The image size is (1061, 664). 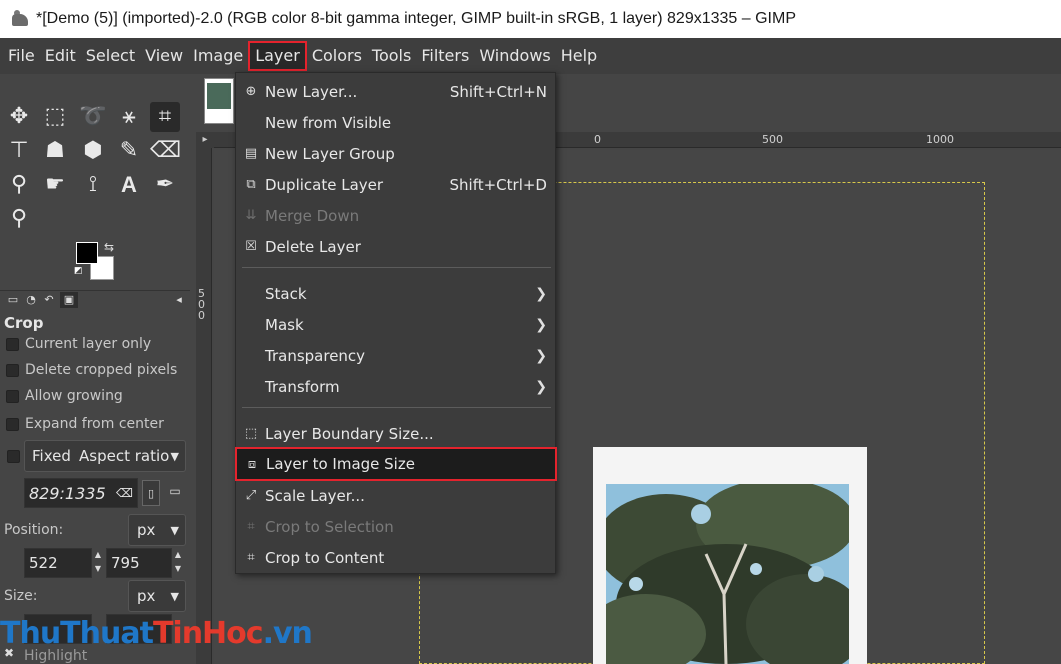 I want to click on menu-new-layer-group: ▤ New Layer Group, so click(x=396, y=153).